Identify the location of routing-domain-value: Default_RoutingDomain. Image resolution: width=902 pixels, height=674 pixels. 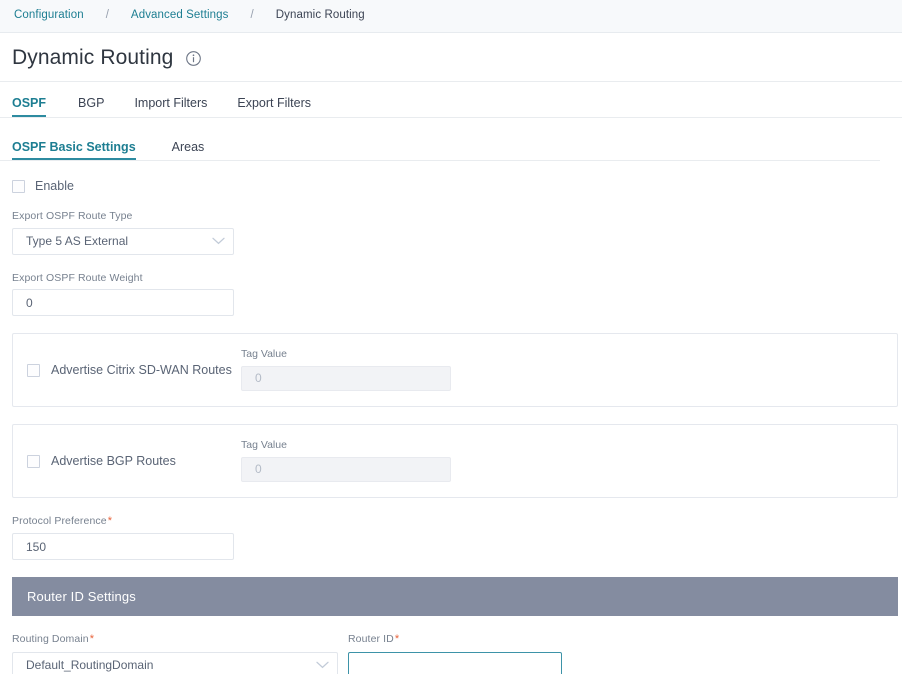
(90, 665).